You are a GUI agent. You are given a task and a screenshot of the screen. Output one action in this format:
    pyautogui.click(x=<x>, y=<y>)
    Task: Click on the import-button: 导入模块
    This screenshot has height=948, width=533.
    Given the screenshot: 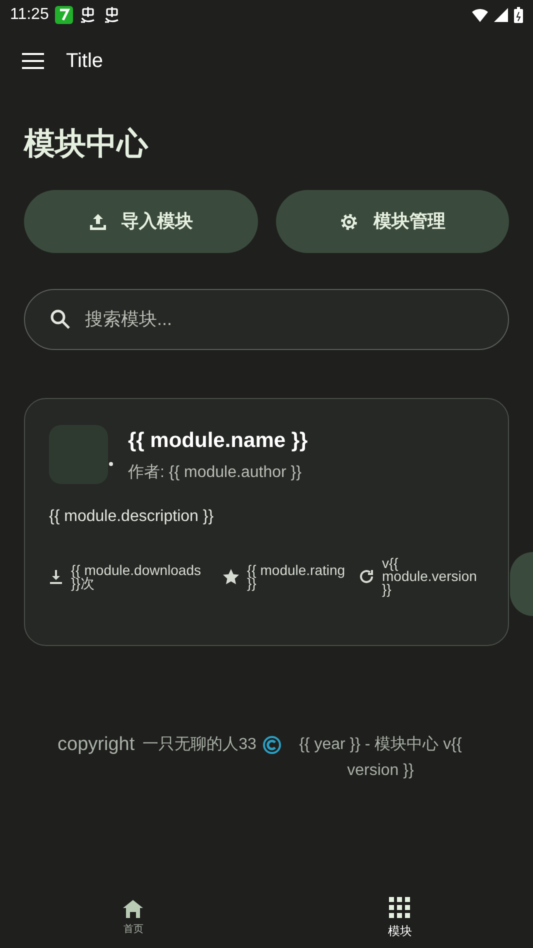 What is the action you would take?
    pyautogui.click(x=141, y=221)
    